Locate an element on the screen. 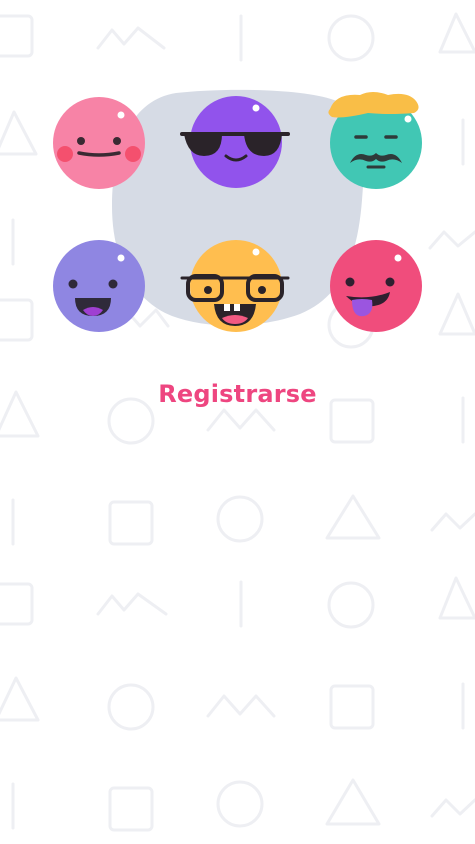 The height and width of the screenshot is (844, 475). avatar-red-tongue is located at coordinates (376, 286).